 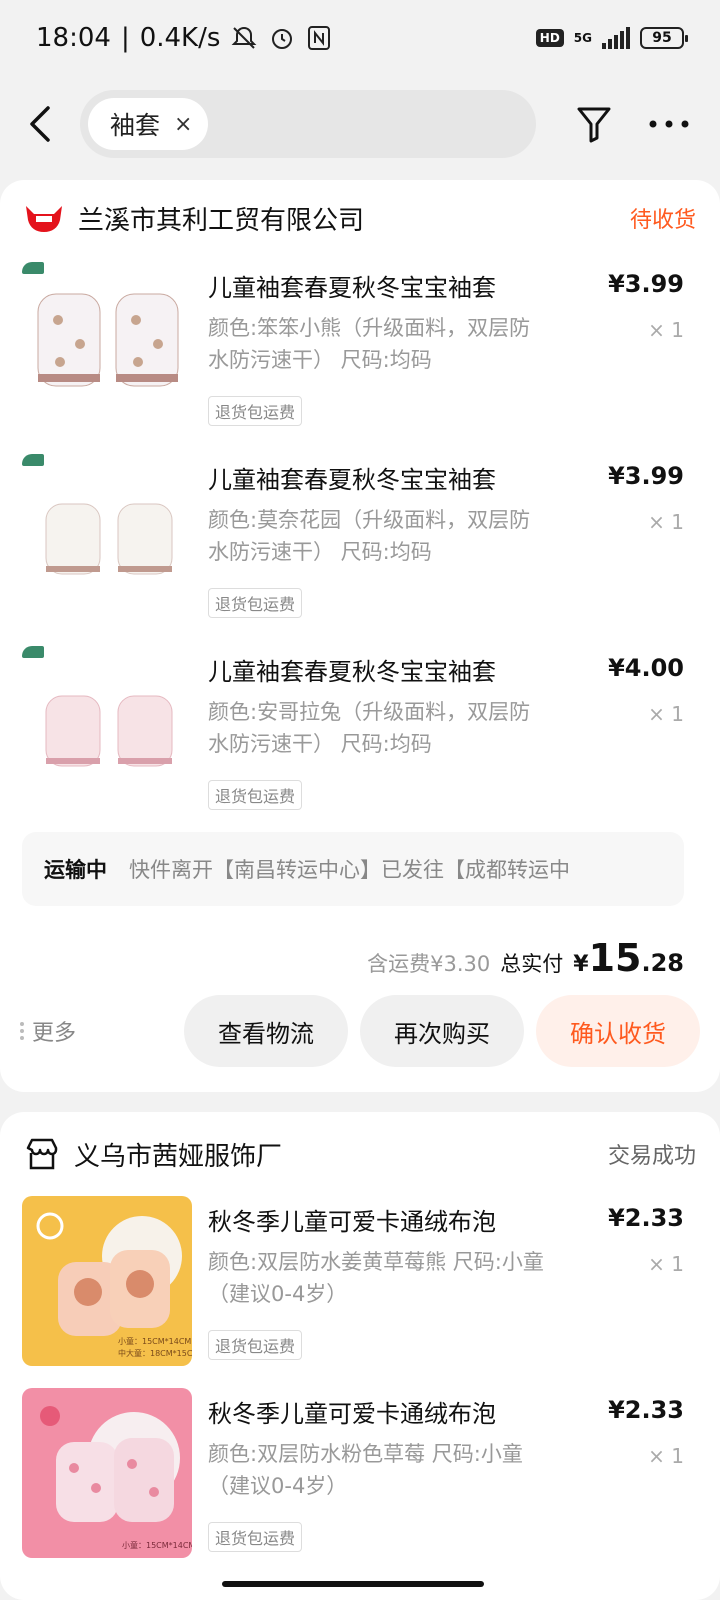 I want to click on battery-icon: 95, so click(x=664, y=38).